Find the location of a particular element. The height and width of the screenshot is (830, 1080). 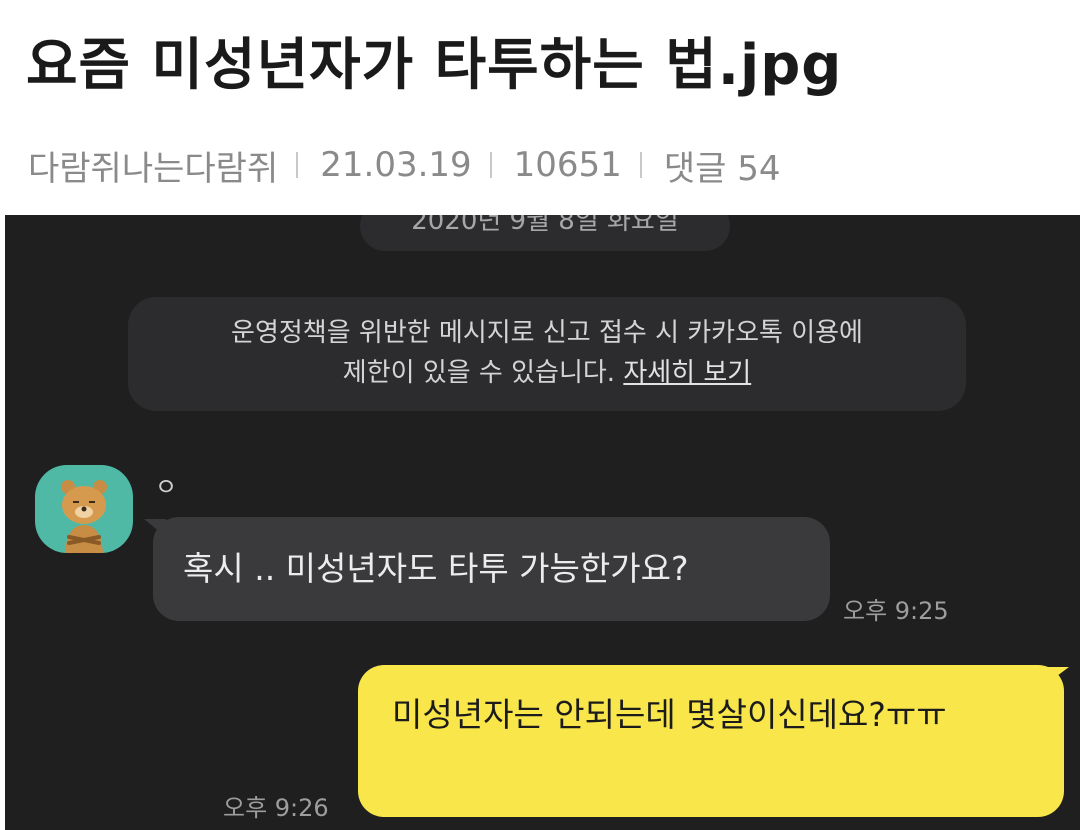

post-meta: 다람쥐나는다람쥐 21.03.19 10651 댓글 54 is located at coordinates (404, 165).